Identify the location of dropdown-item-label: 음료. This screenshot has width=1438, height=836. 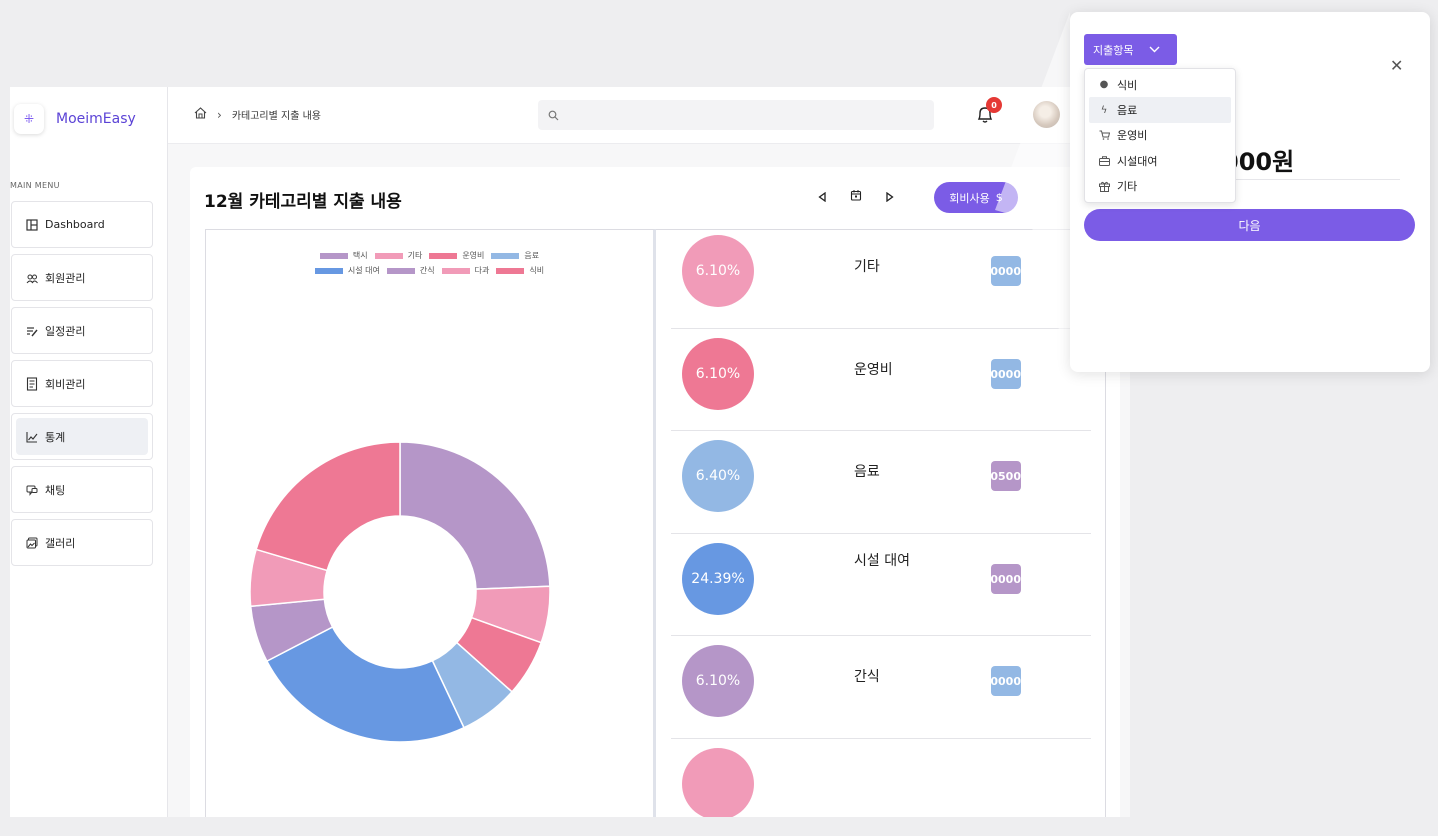
(1127, 111).